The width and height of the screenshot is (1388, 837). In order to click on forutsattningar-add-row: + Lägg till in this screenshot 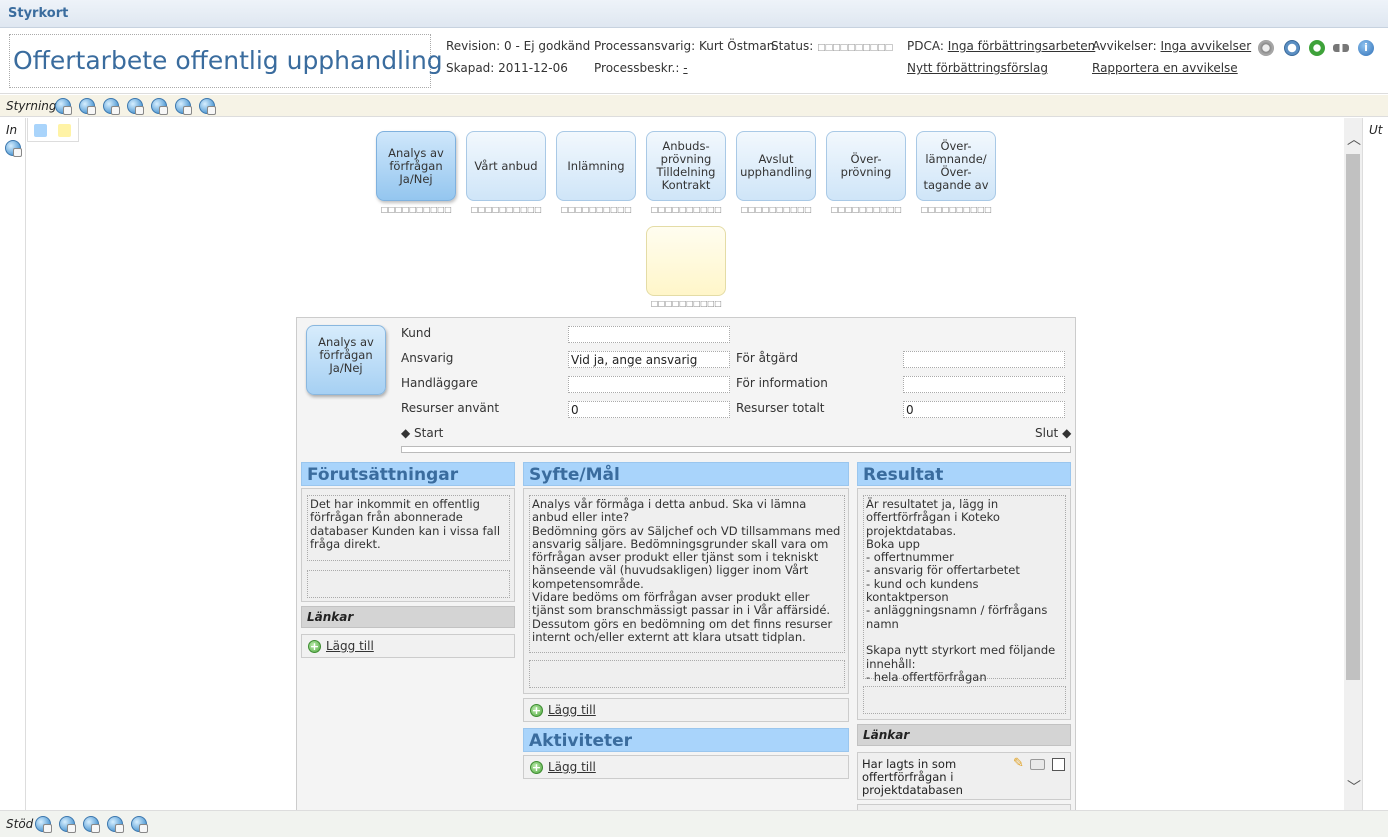, I will do `click(408, 646)`.